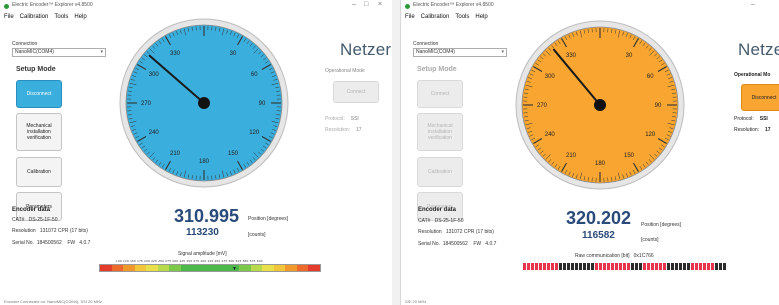 This screenshot has width=779, height=305. I want to click on op-protocol: Protocol: SSI, so click(342, 119).